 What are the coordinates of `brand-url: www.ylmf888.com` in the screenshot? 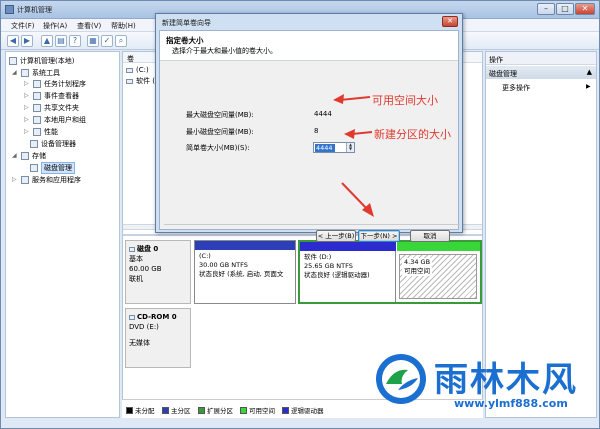 It's located at (511, 403).